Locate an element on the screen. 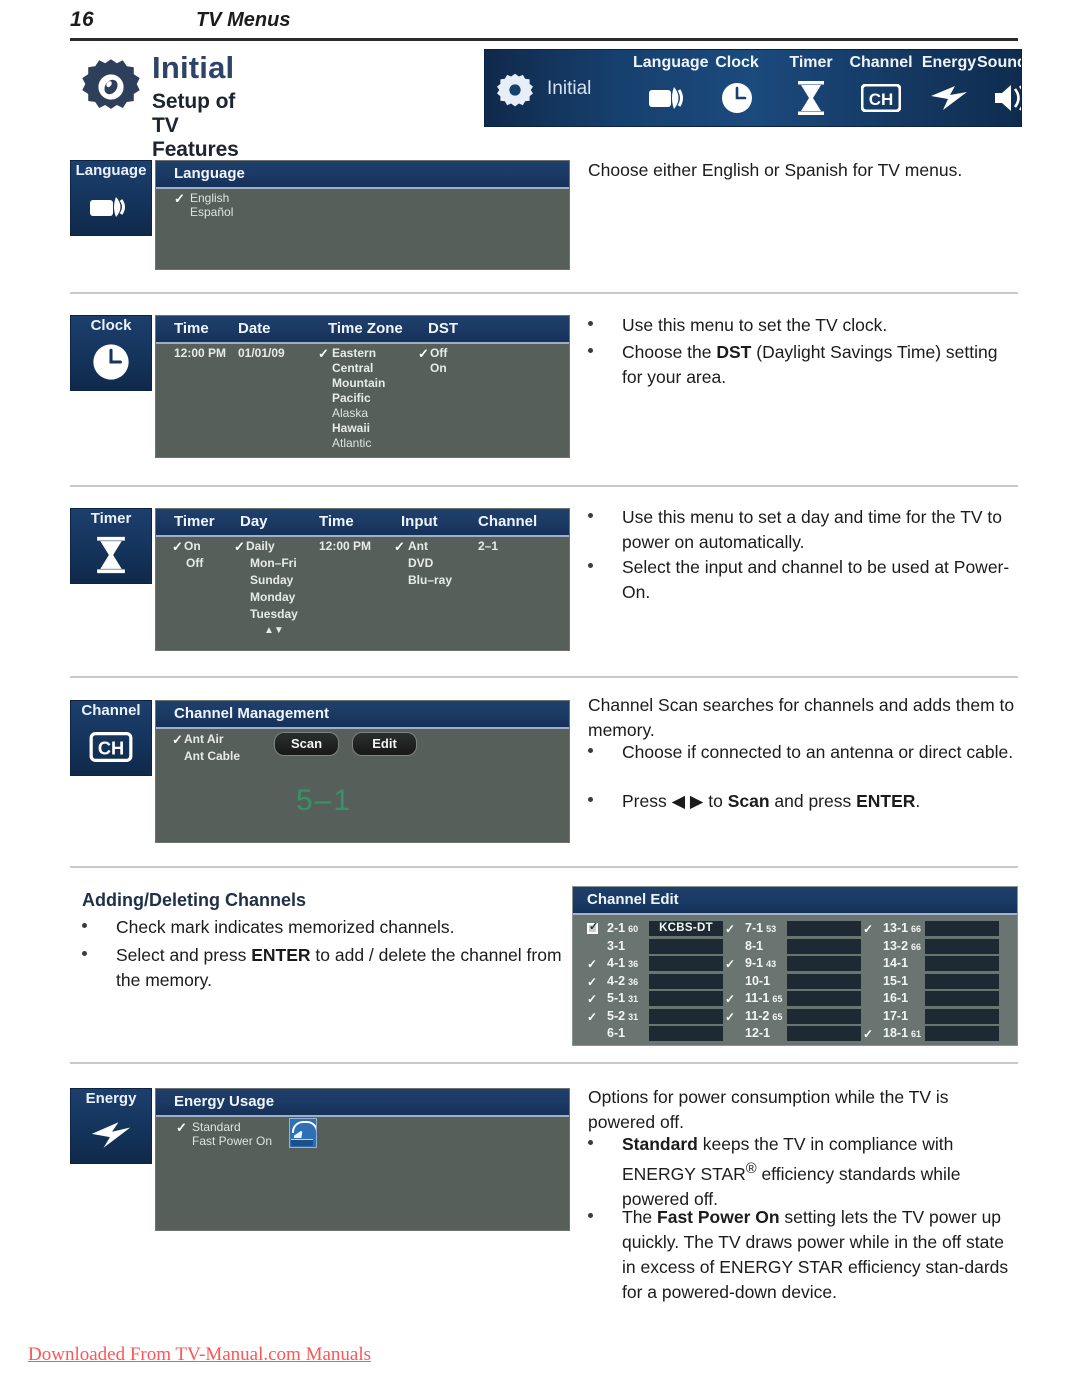  day-scroll-arrows-icon: ▲▼ is located at coordinates (274, 630).